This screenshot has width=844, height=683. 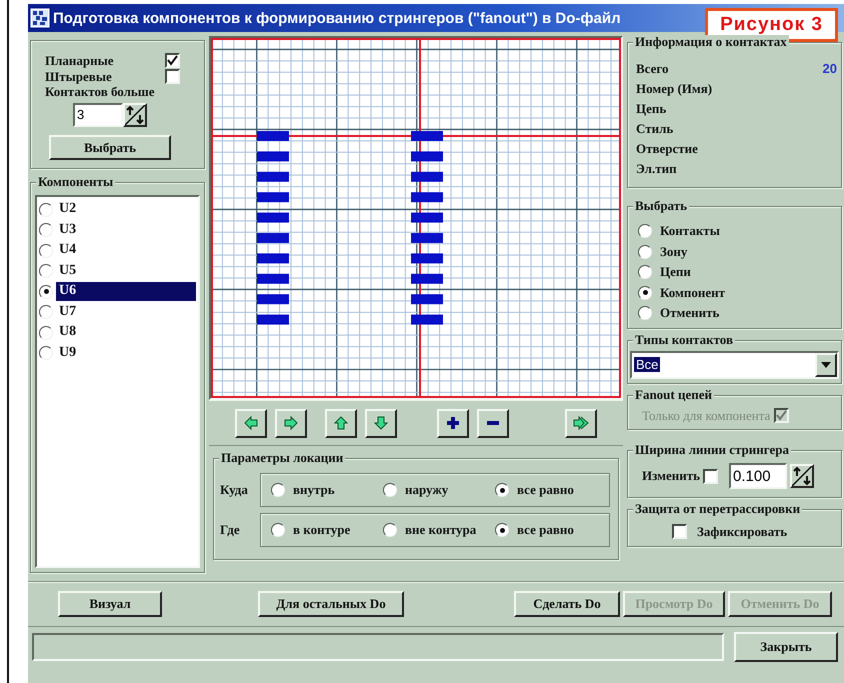 What do you see at coordinates (652, 69) in the screenshot?
I see `info-label: Всего` at bounding box center [652, 69].